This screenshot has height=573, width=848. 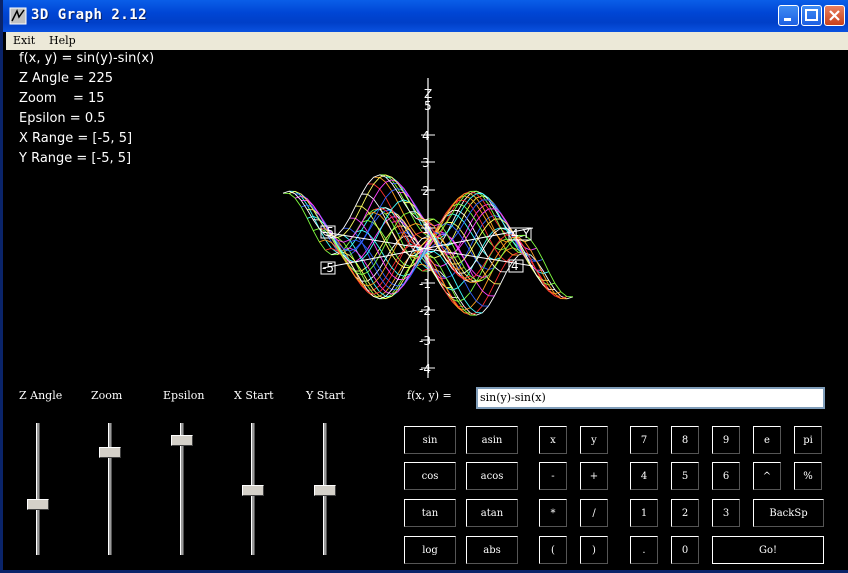 I want to click on go-button: Go!, so click(x=768, y=550).